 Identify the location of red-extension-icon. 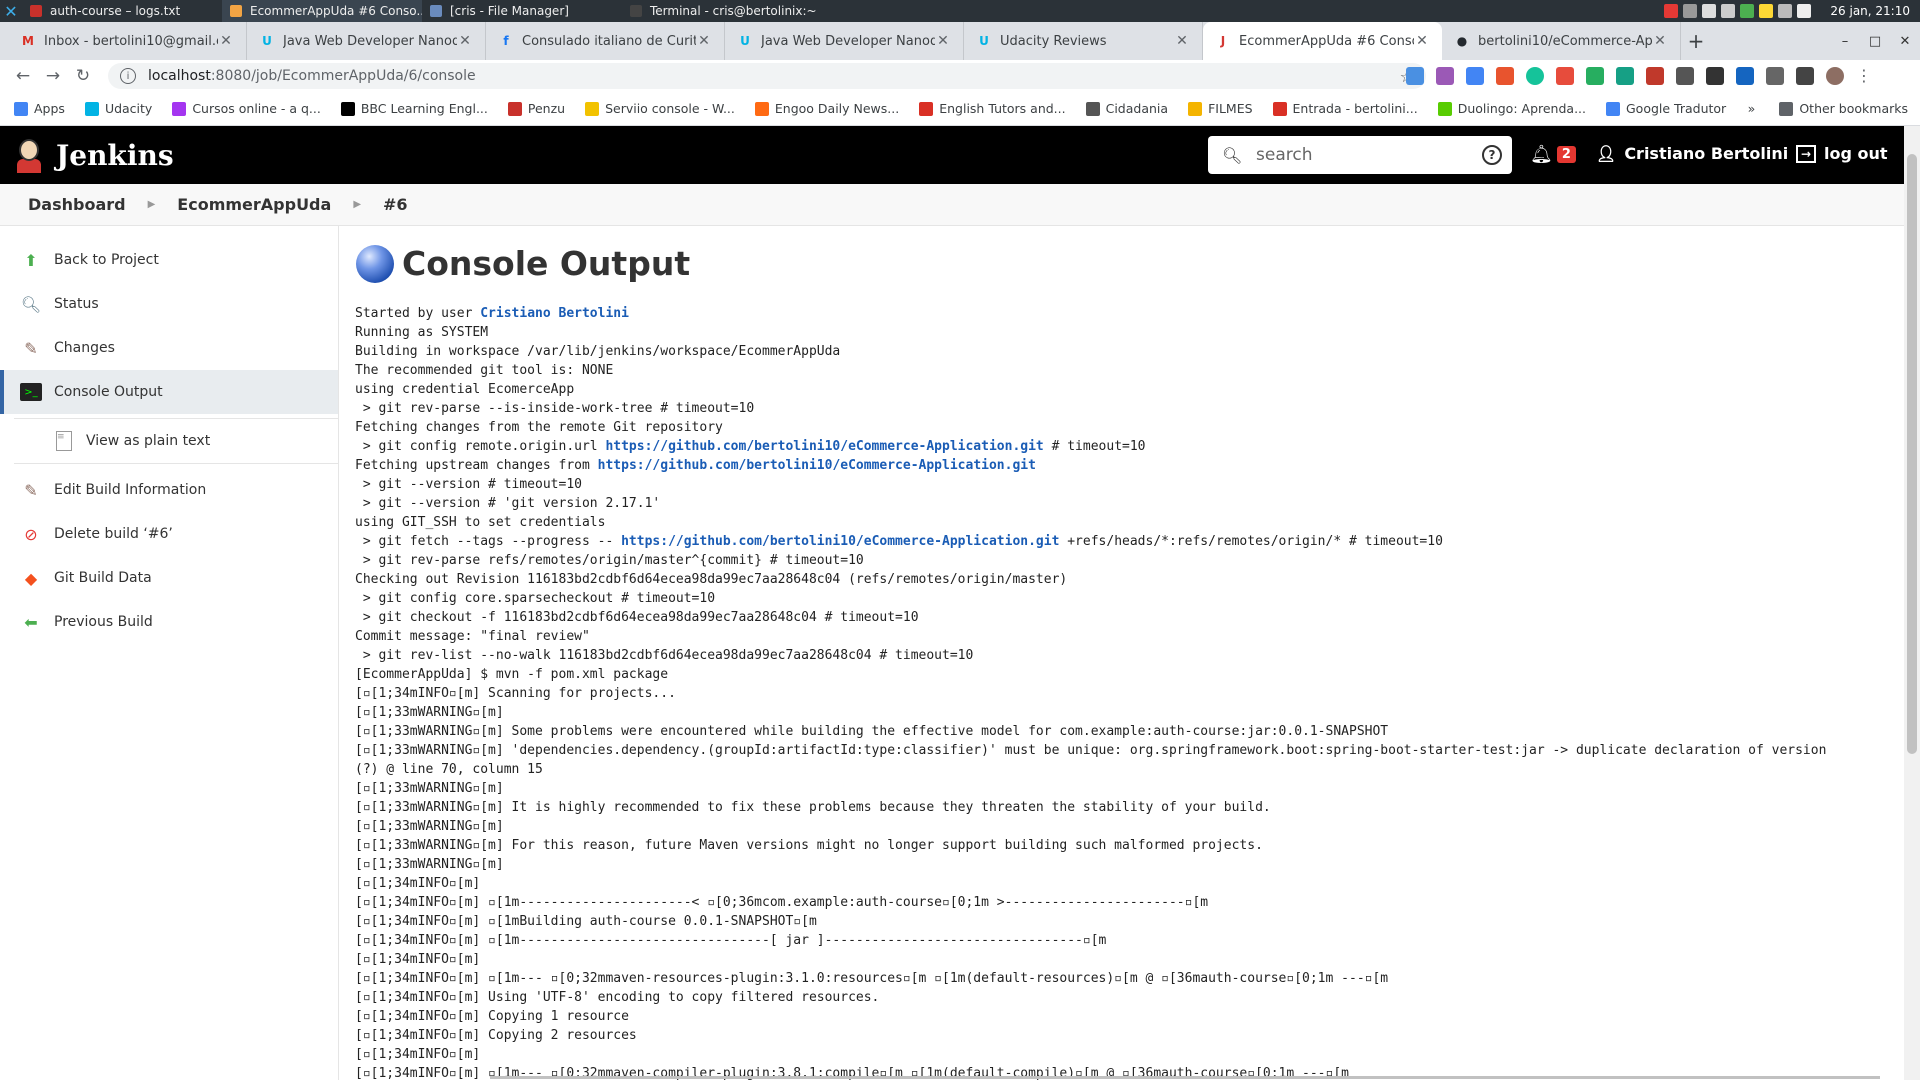
(1505, 75).